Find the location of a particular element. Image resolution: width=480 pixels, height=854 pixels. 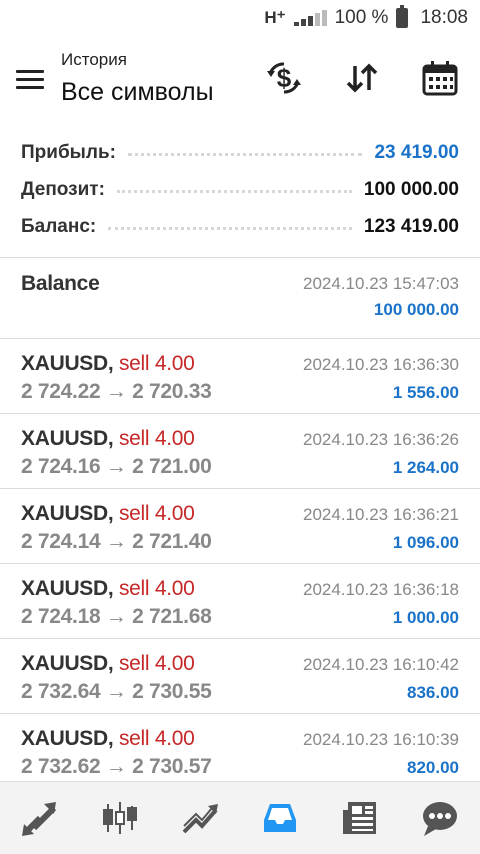

clock: 18:08 is located at coordinates (444, 17).